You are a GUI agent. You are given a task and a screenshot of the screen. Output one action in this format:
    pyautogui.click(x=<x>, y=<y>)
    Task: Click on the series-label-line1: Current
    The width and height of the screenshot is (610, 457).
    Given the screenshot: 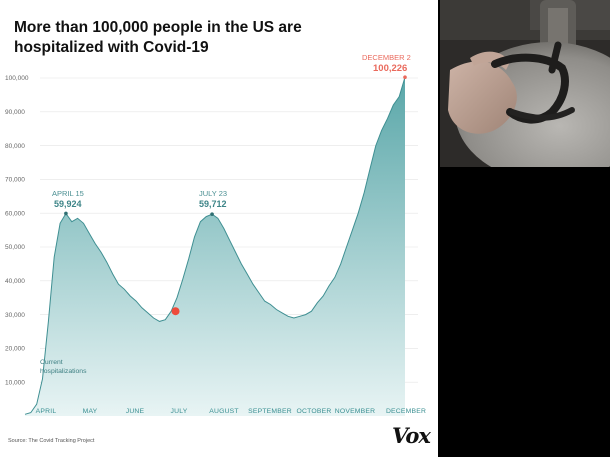 What is the action you would take?
    pyautogui.click(x=51, y=362)
    